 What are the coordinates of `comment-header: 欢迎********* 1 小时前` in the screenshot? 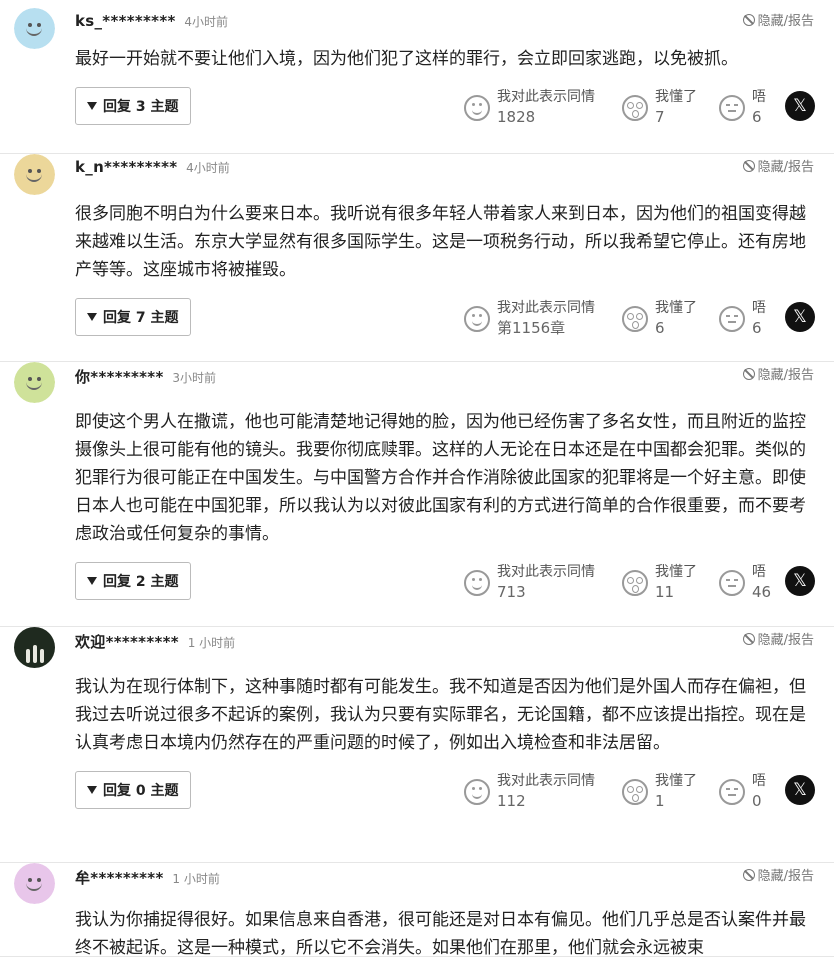 It's located at (155, 641).